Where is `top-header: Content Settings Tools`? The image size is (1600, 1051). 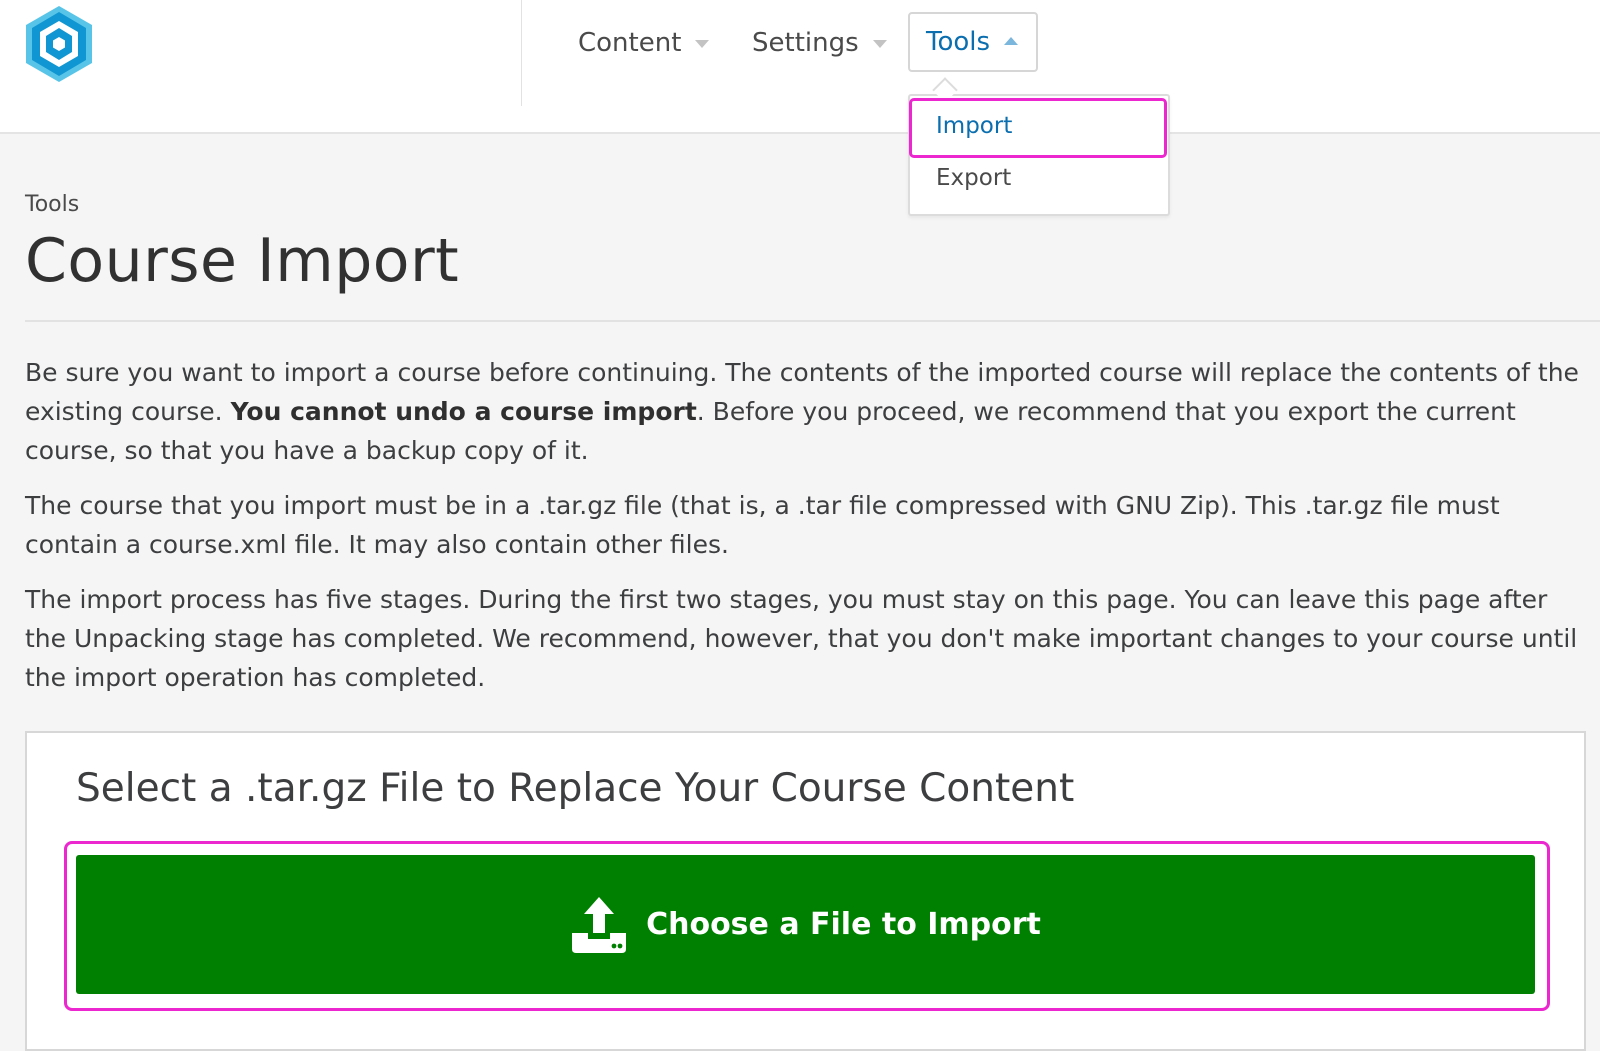 top-header: Content Settings Tools is located at coordinates (800, 67).